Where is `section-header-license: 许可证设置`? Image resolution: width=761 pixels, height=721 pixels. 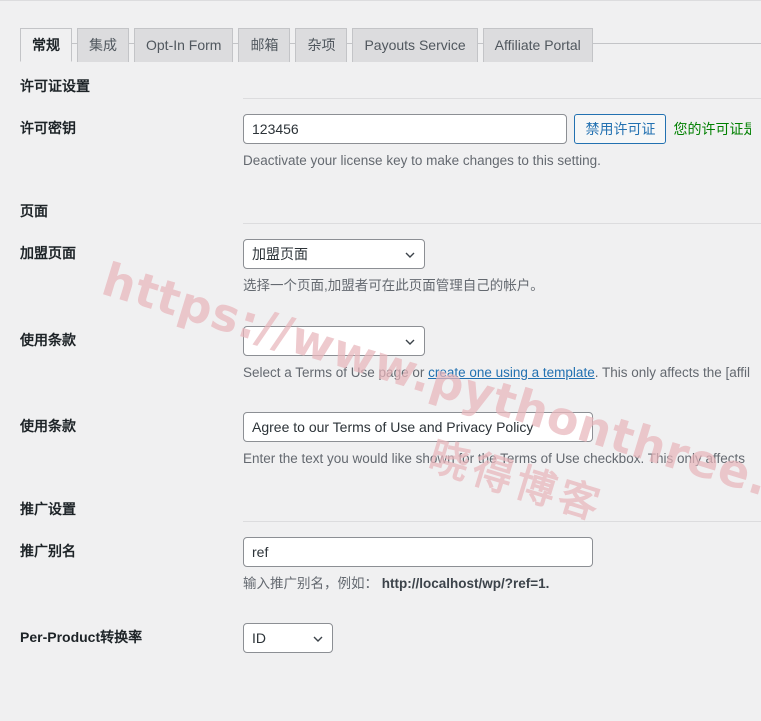 section-header-license: 许可证设置 is located at coordinates (380, 80).